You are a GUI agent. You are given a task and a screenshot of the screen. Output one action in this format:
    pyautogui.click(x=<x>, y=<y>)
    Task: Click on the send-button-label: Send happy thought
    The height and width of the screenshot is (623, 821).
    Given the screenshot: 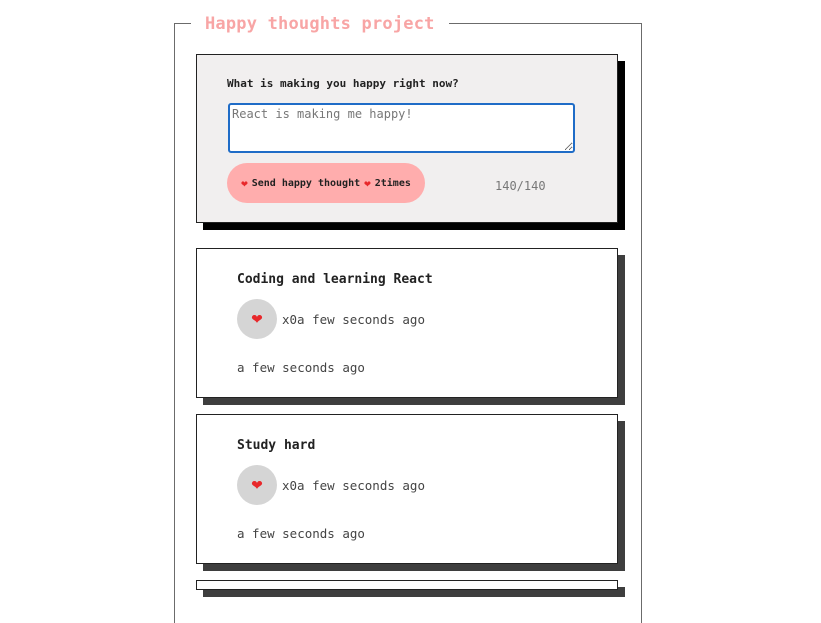 What is the action you would take?
    pyautogui.click(x=306, y=183)
    